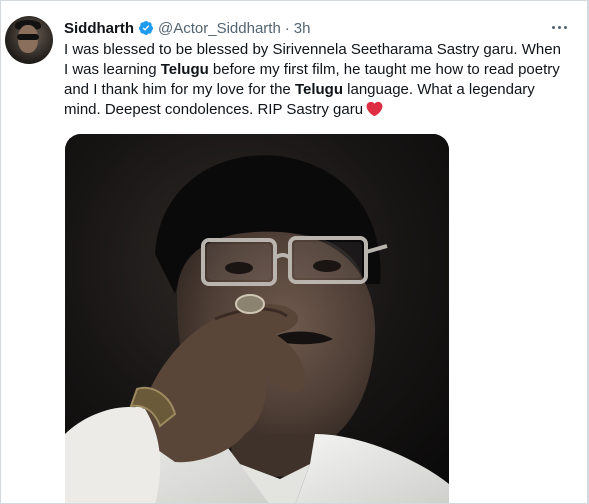 This screenshot has height=504, width=589. What do you see at coordinates (219, 28) in the screenshot?
I see `author-handle: @Actor_Siddharth` at bounding box center [219, 28].